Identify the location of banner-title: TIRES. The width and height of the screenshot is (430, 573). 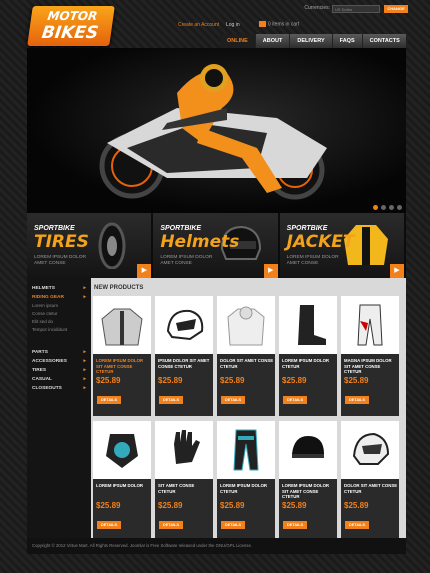
(61, 242).